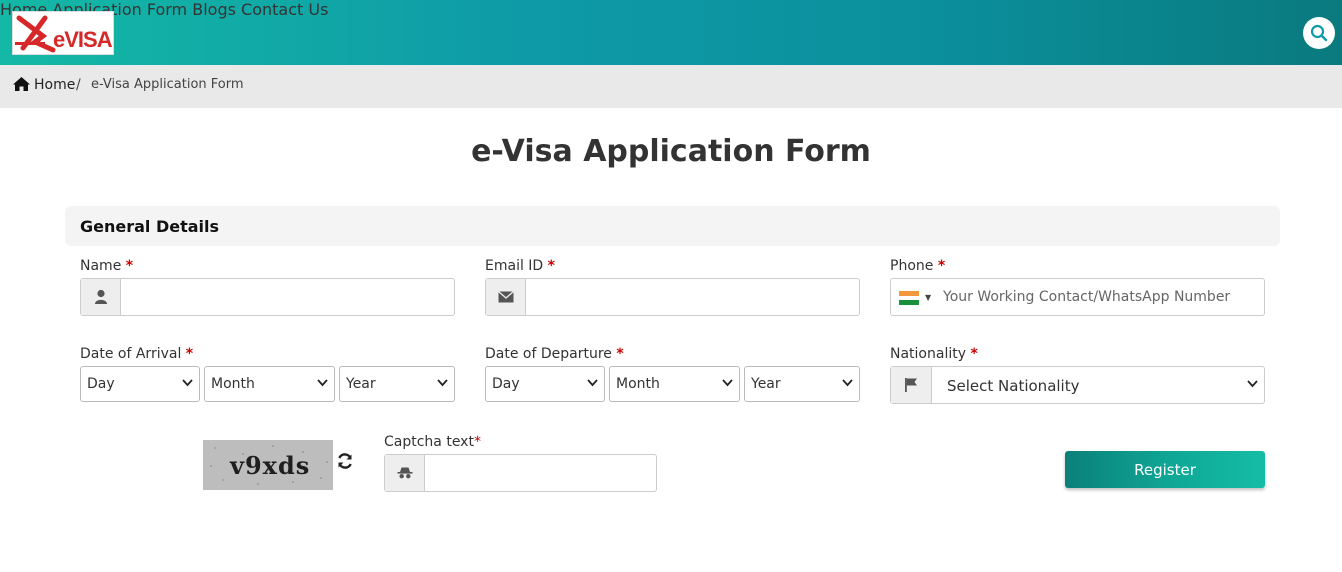  I want to click on envelope-icon, so click(506, 297).